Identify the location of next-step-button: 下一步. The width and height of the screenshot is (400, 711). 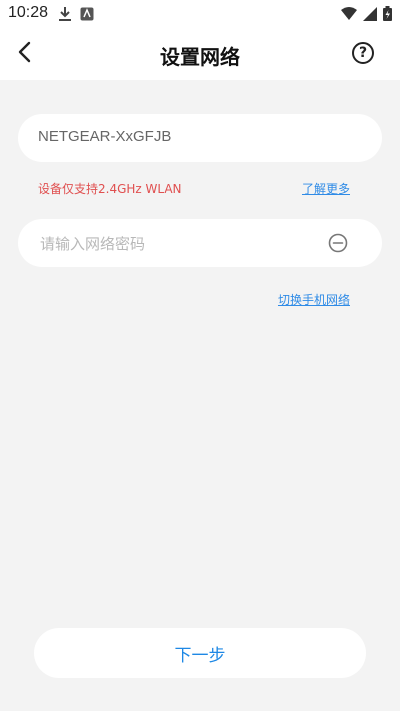
(200, 653).